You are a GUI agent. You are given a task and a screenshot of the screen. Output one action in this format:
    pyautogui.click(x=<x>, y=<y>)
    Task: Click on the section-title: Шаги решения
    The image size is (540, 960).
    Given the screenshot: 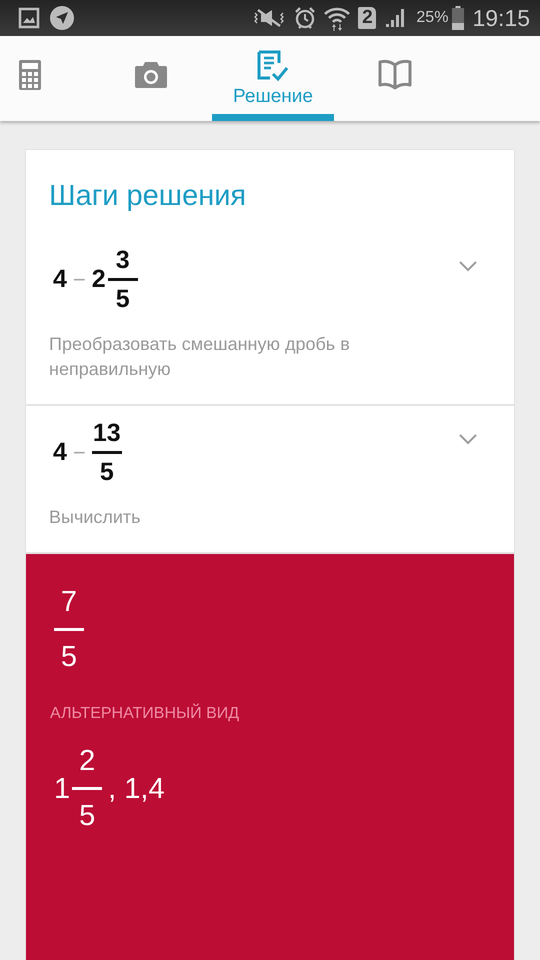 What is the action you would take?
    pyautogui.click(x=148, y=196)
    